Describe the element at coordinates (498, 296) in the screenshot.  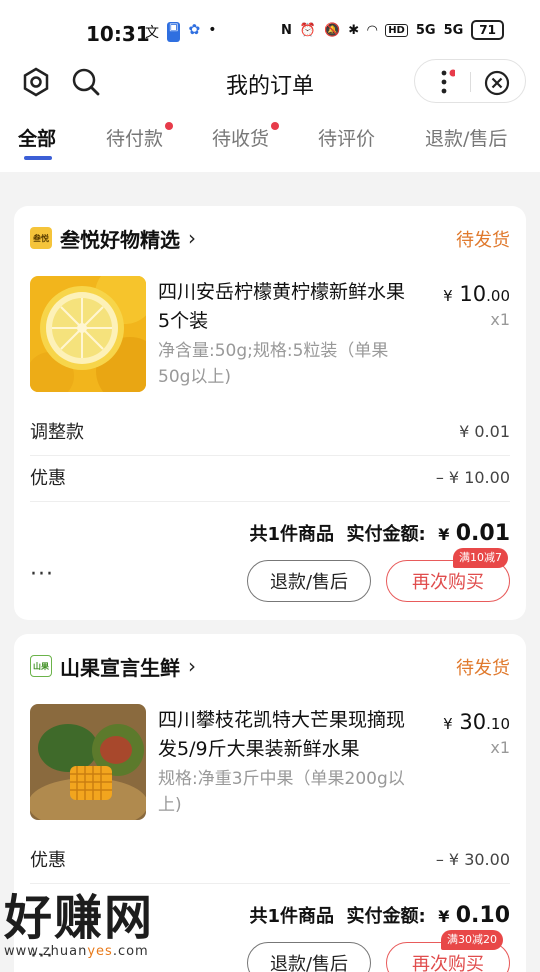
I see `price-decimal: .00` at that location.